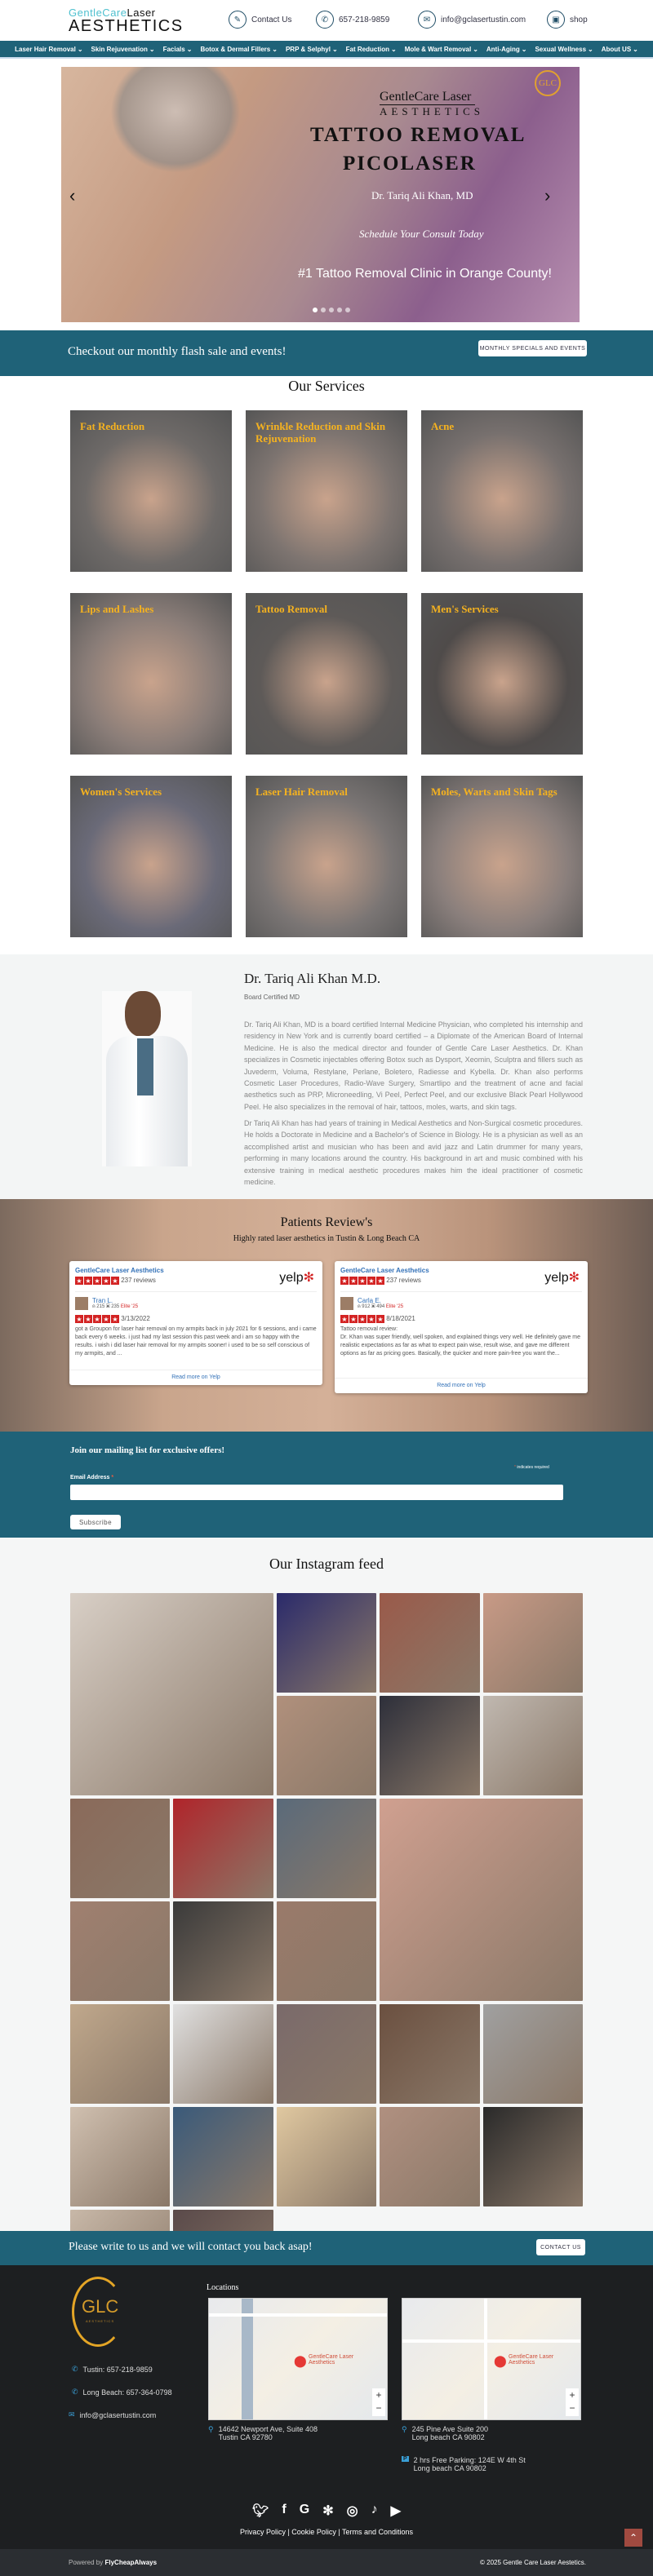  What do you see at coordinates (112, 2369) in the screenshot?
I see `tustin-phone: ✆ Tustin: 657-218-9859` at bounding box center [112, 2369].